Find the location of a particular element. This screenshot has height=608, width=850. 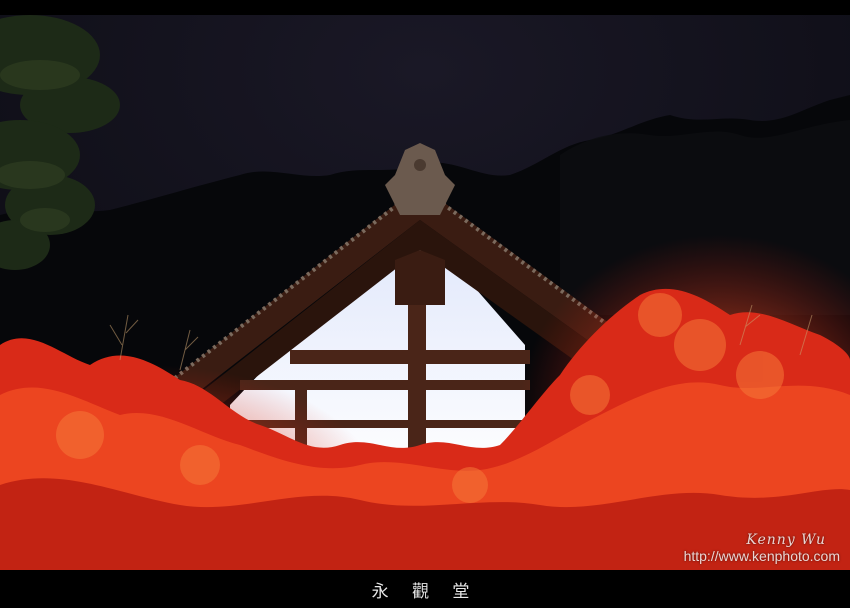

watermark-signature: Kenny Wu is located at coordinates (786, 540).